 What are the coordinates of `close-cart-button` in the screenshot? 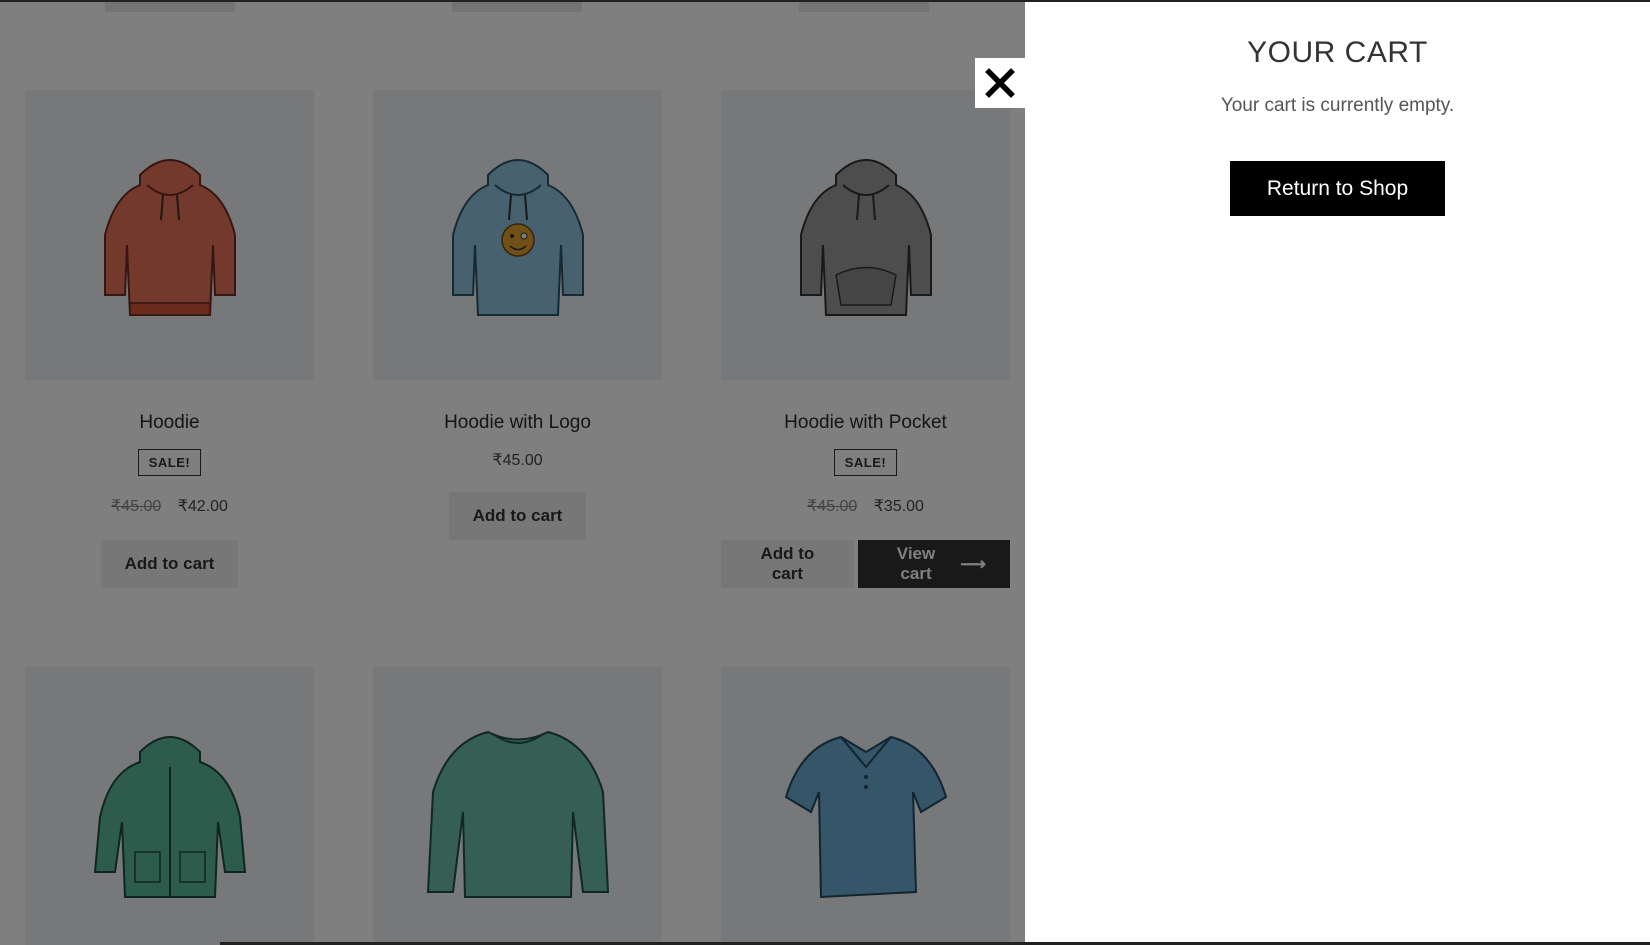 It's located at (1000, 83).